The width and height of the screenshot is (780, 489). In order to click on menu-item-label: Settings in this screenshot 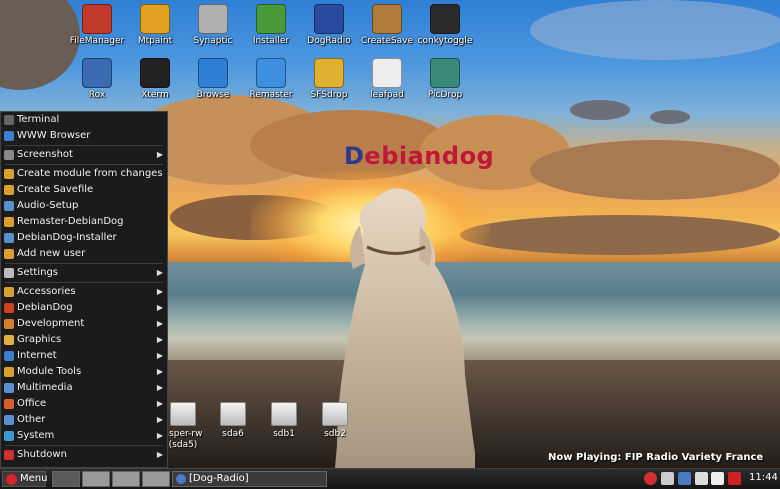, I will do `click(38, 272)`.